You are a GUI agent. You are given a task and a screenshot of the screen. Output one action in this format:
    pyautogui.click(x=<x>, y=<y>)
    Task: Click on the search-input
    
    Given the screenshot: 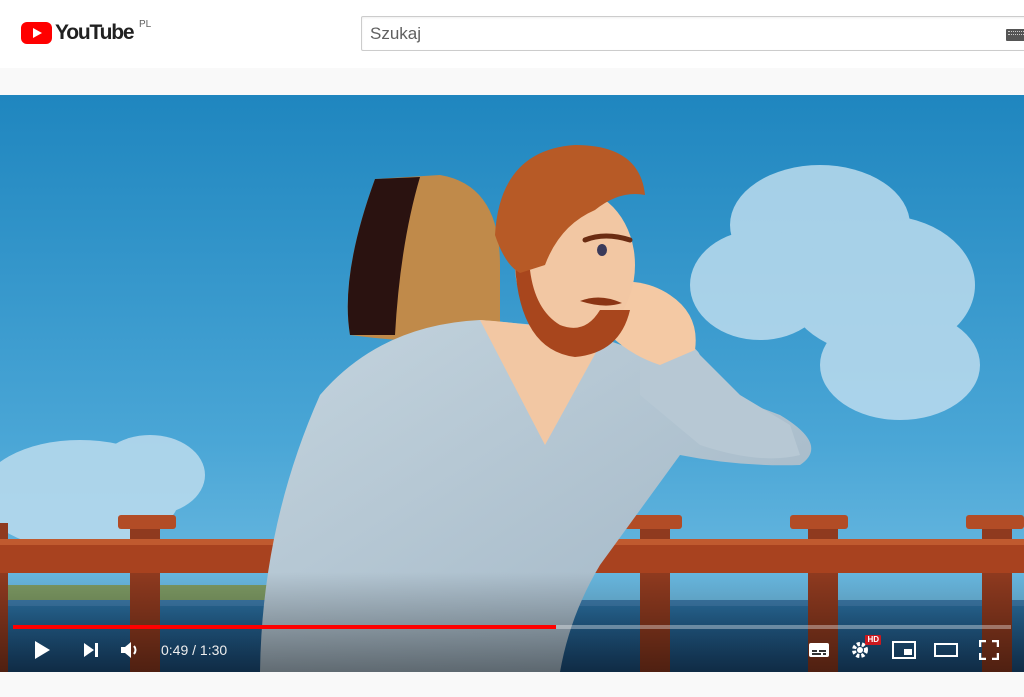 What is the action you would take?
    pyautogui.click(x=672, y=33)
    